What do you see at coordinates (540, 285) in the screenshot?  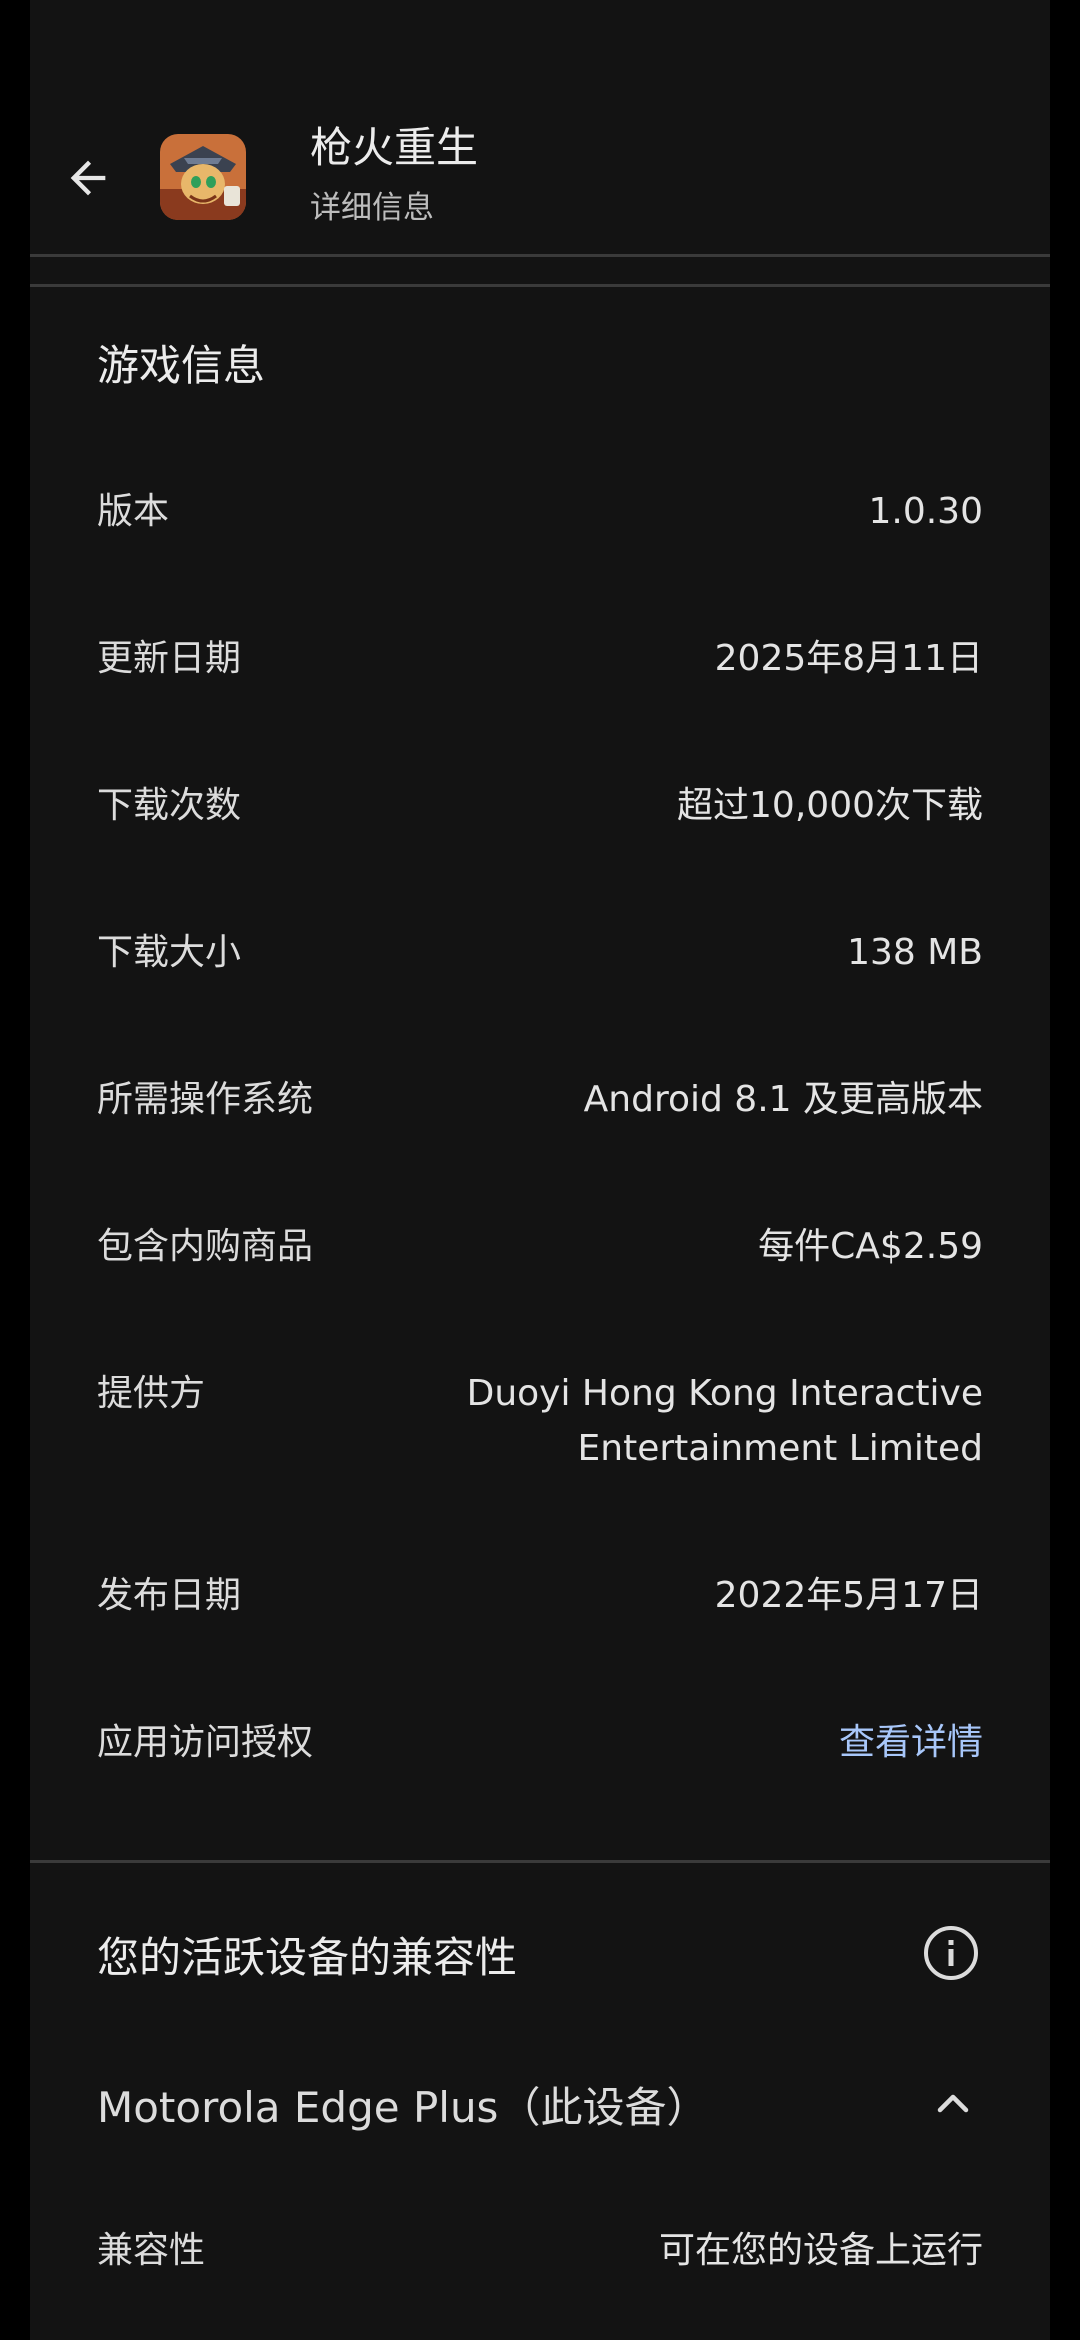 I see `section-divider-top` at bounding box center [540, 285].